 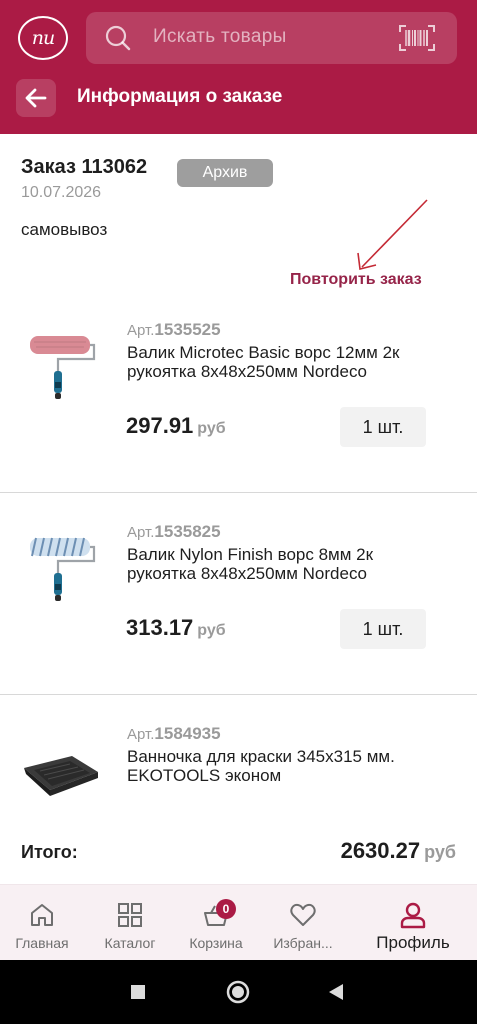 I want to click on system-navigation-bar, so click(x=238, y=992).